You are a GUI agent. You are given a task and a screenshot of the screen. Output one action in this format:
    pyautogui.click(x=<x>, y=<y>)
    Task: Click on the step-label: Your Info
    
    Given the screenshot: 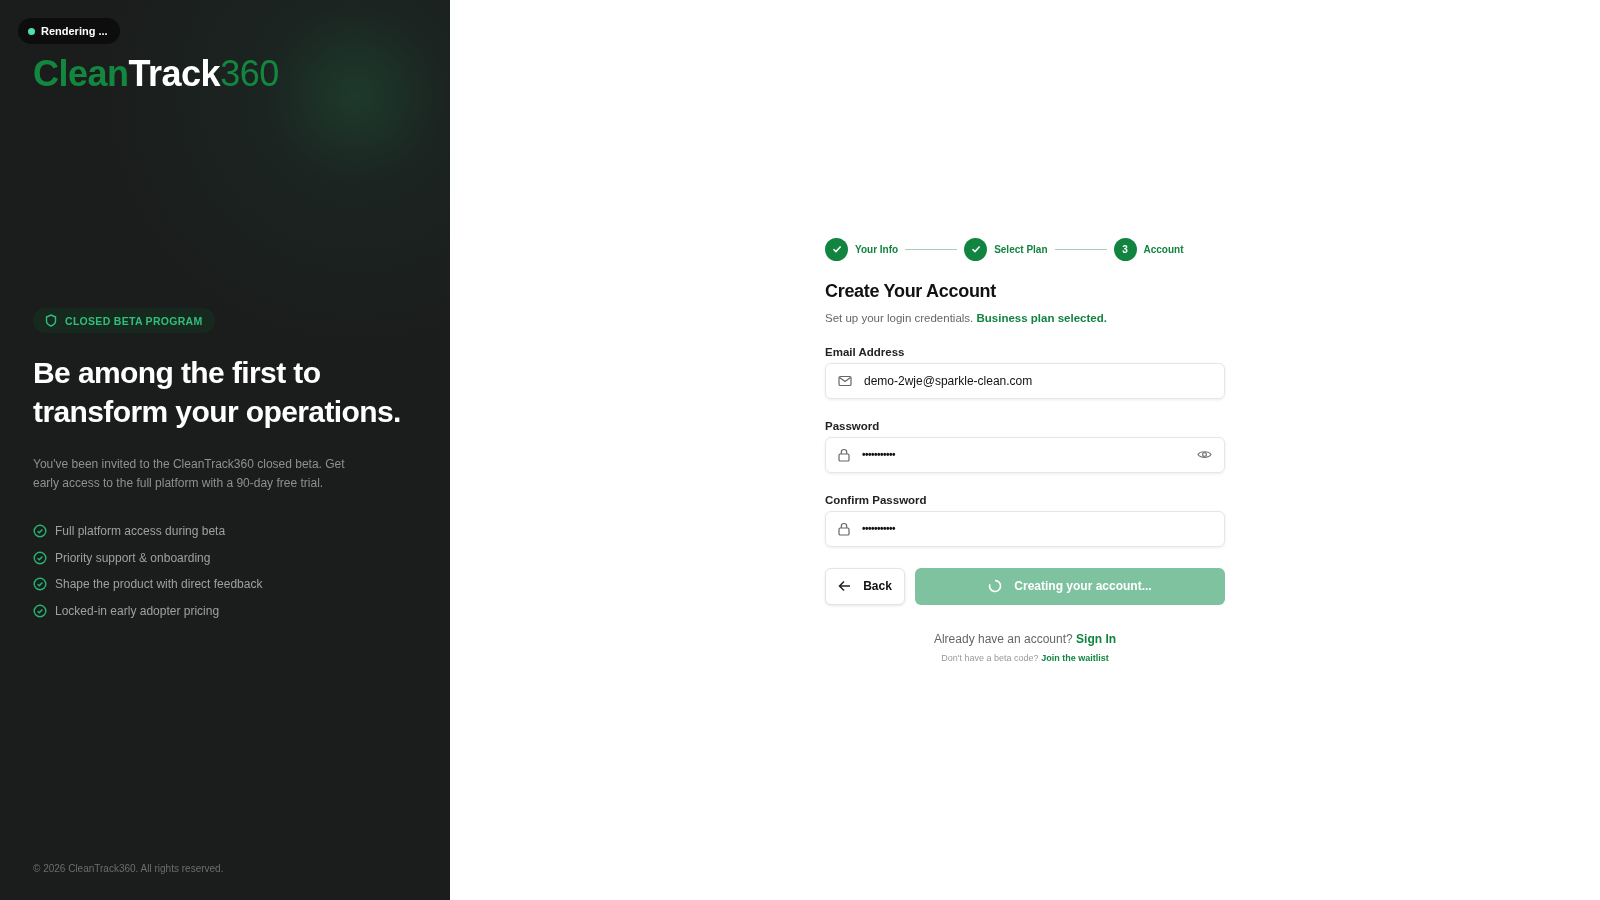 What is the action you would take?
    pyautogui.click(x=877, y=249)
    